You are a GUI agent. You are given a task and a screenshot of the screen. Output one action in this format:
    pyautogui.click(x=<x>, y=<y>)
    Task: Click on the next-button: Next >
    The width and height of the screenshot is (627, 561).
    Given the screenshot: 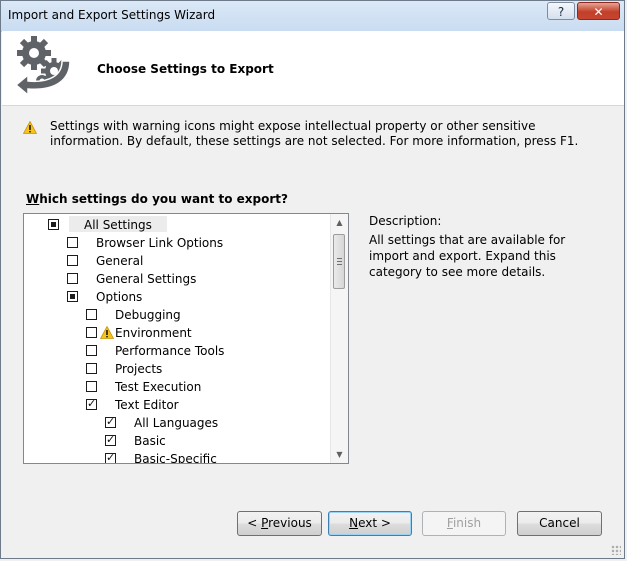 What is the action you would take?
    pyautogui.click(x=370, y=523)
    